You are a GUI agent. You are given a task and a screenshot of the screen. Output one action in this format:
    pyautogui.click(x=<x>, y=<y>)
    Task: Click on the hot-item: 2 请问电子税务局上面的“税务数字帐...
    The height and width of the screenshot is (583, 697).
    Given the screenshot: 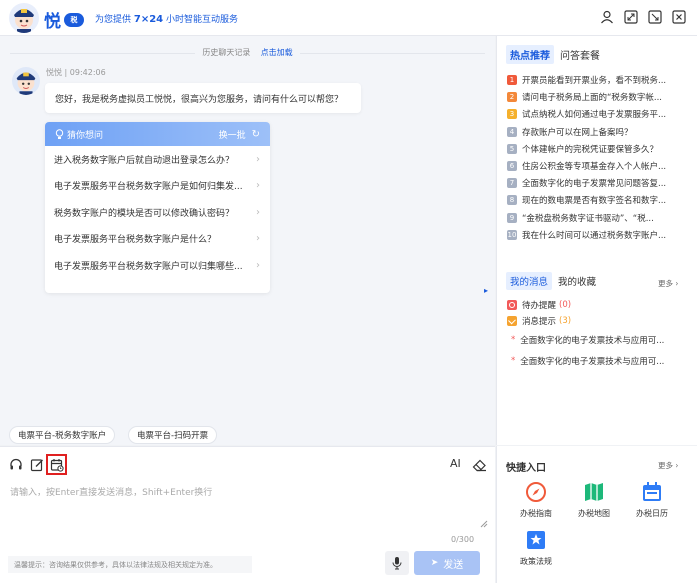 What is the action you would take?
    pyautogui.click(x=601, y=97)
    